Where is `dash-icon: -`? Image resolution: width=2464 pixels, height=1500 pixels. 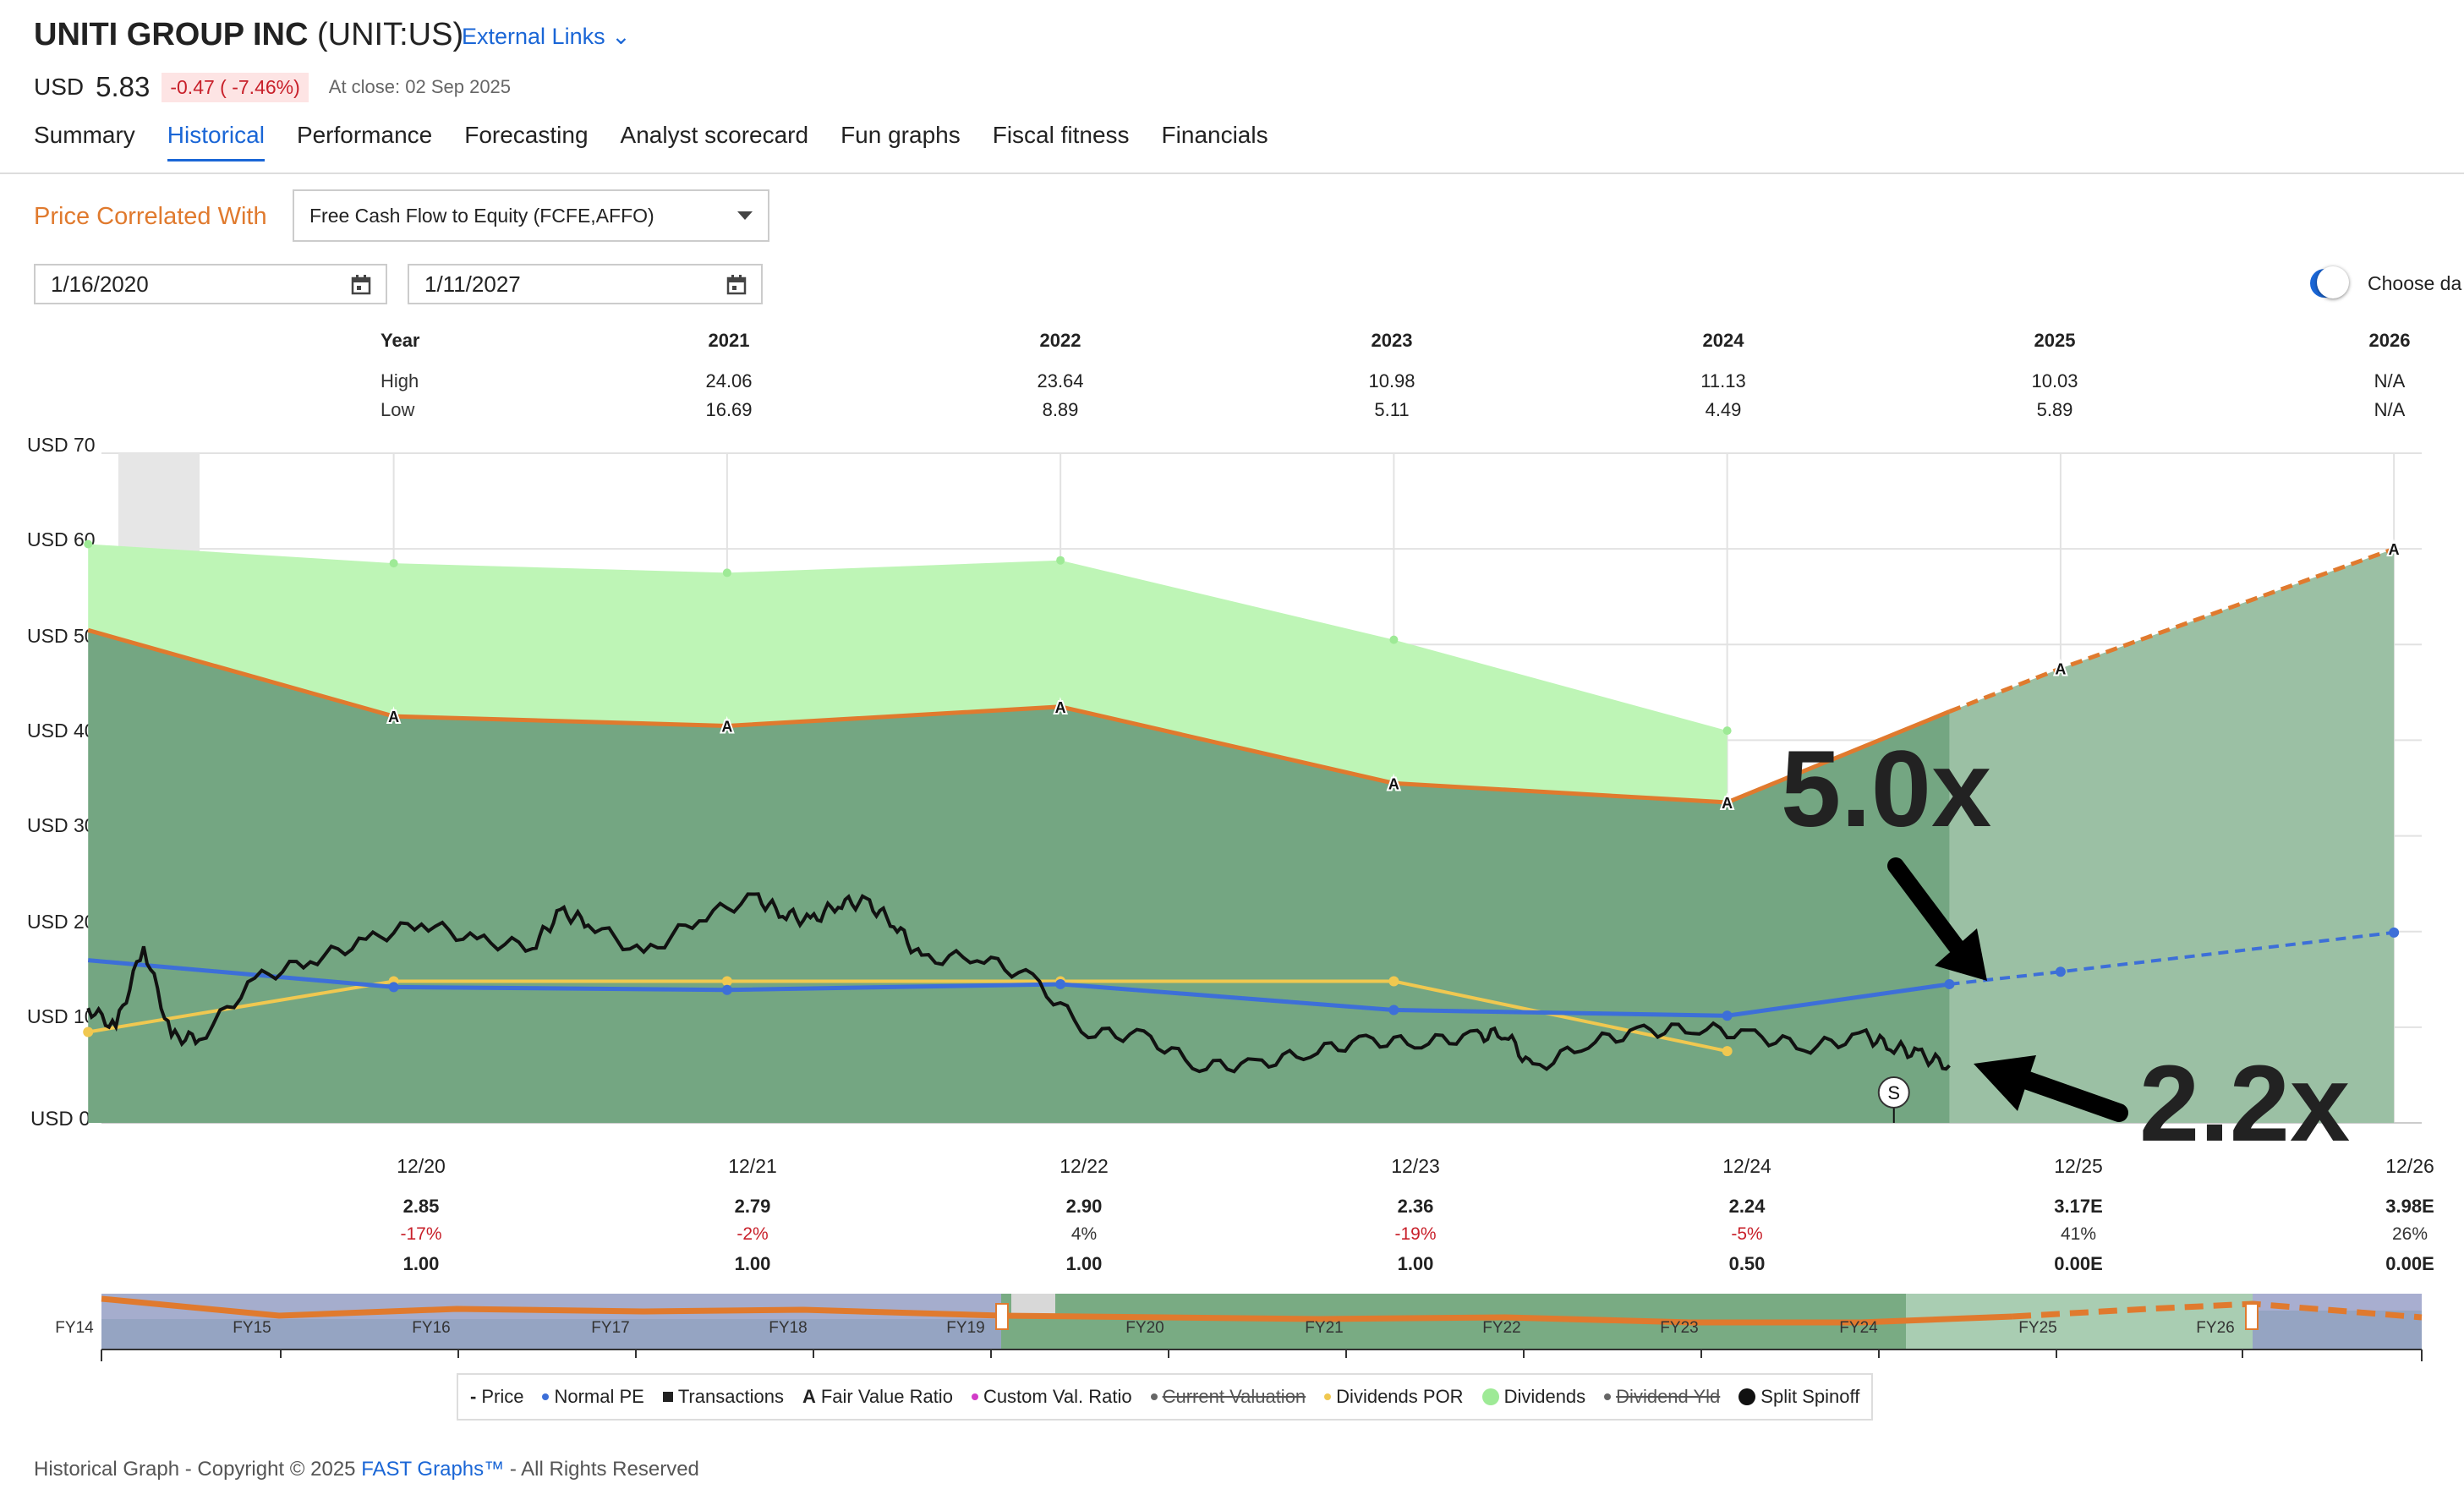
dash-icon: - is located at coordinates (473, 1397).